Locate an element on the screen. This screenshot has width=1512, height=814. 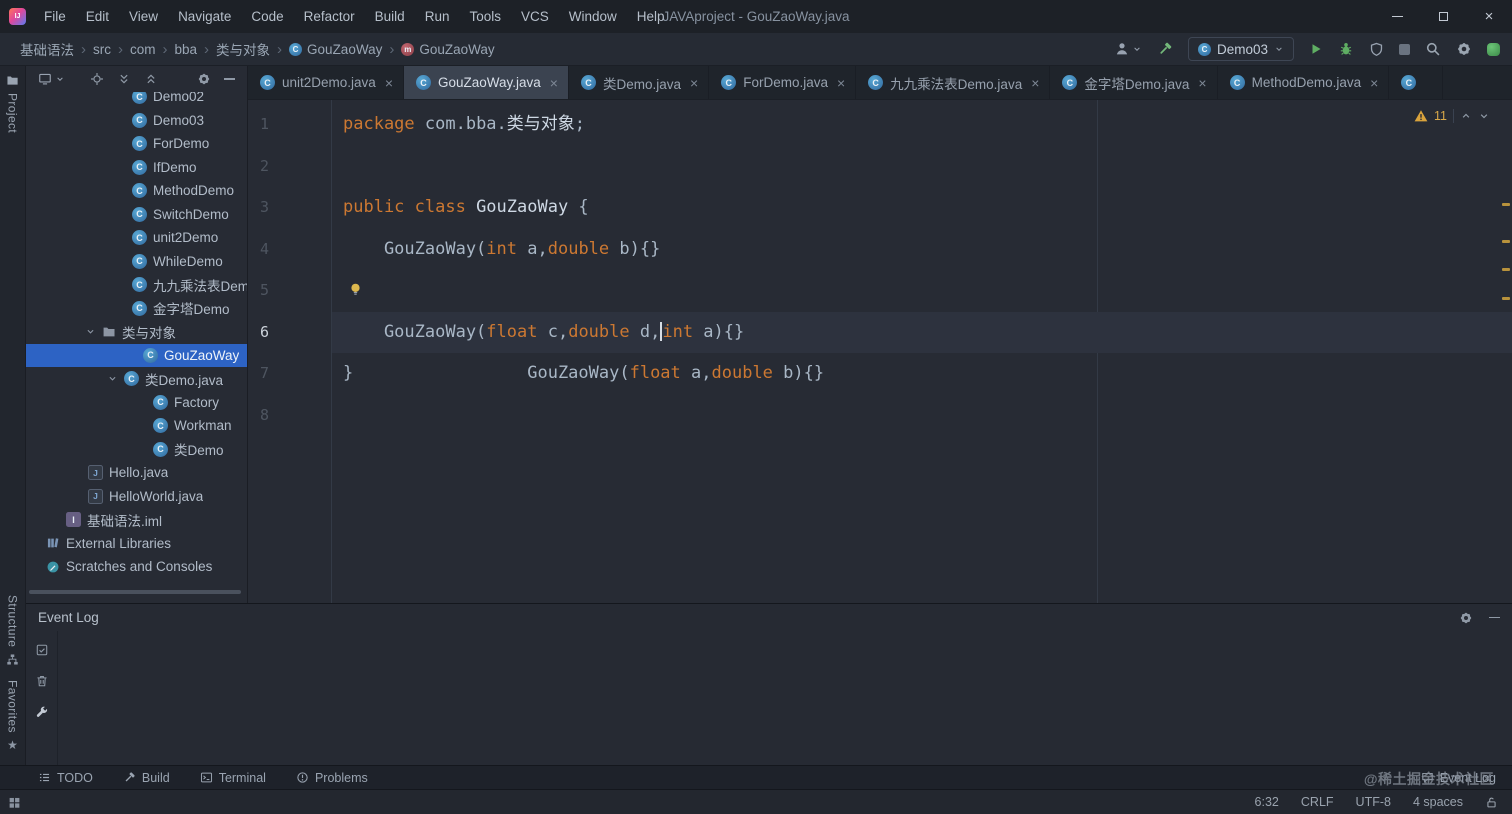
tree-item-hello-java: Hello.java is located at coordinates (136, 473).